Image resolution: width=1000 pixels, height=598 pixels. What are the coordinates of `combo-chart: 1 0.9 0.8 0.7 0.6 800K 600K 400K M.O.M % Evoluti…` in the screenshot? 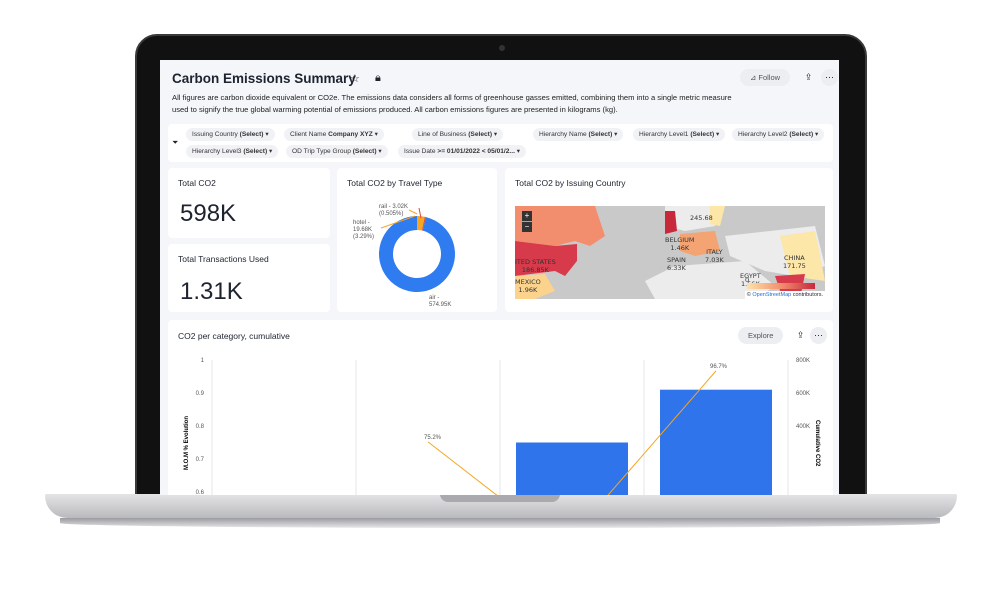 It's located at (502, 426).